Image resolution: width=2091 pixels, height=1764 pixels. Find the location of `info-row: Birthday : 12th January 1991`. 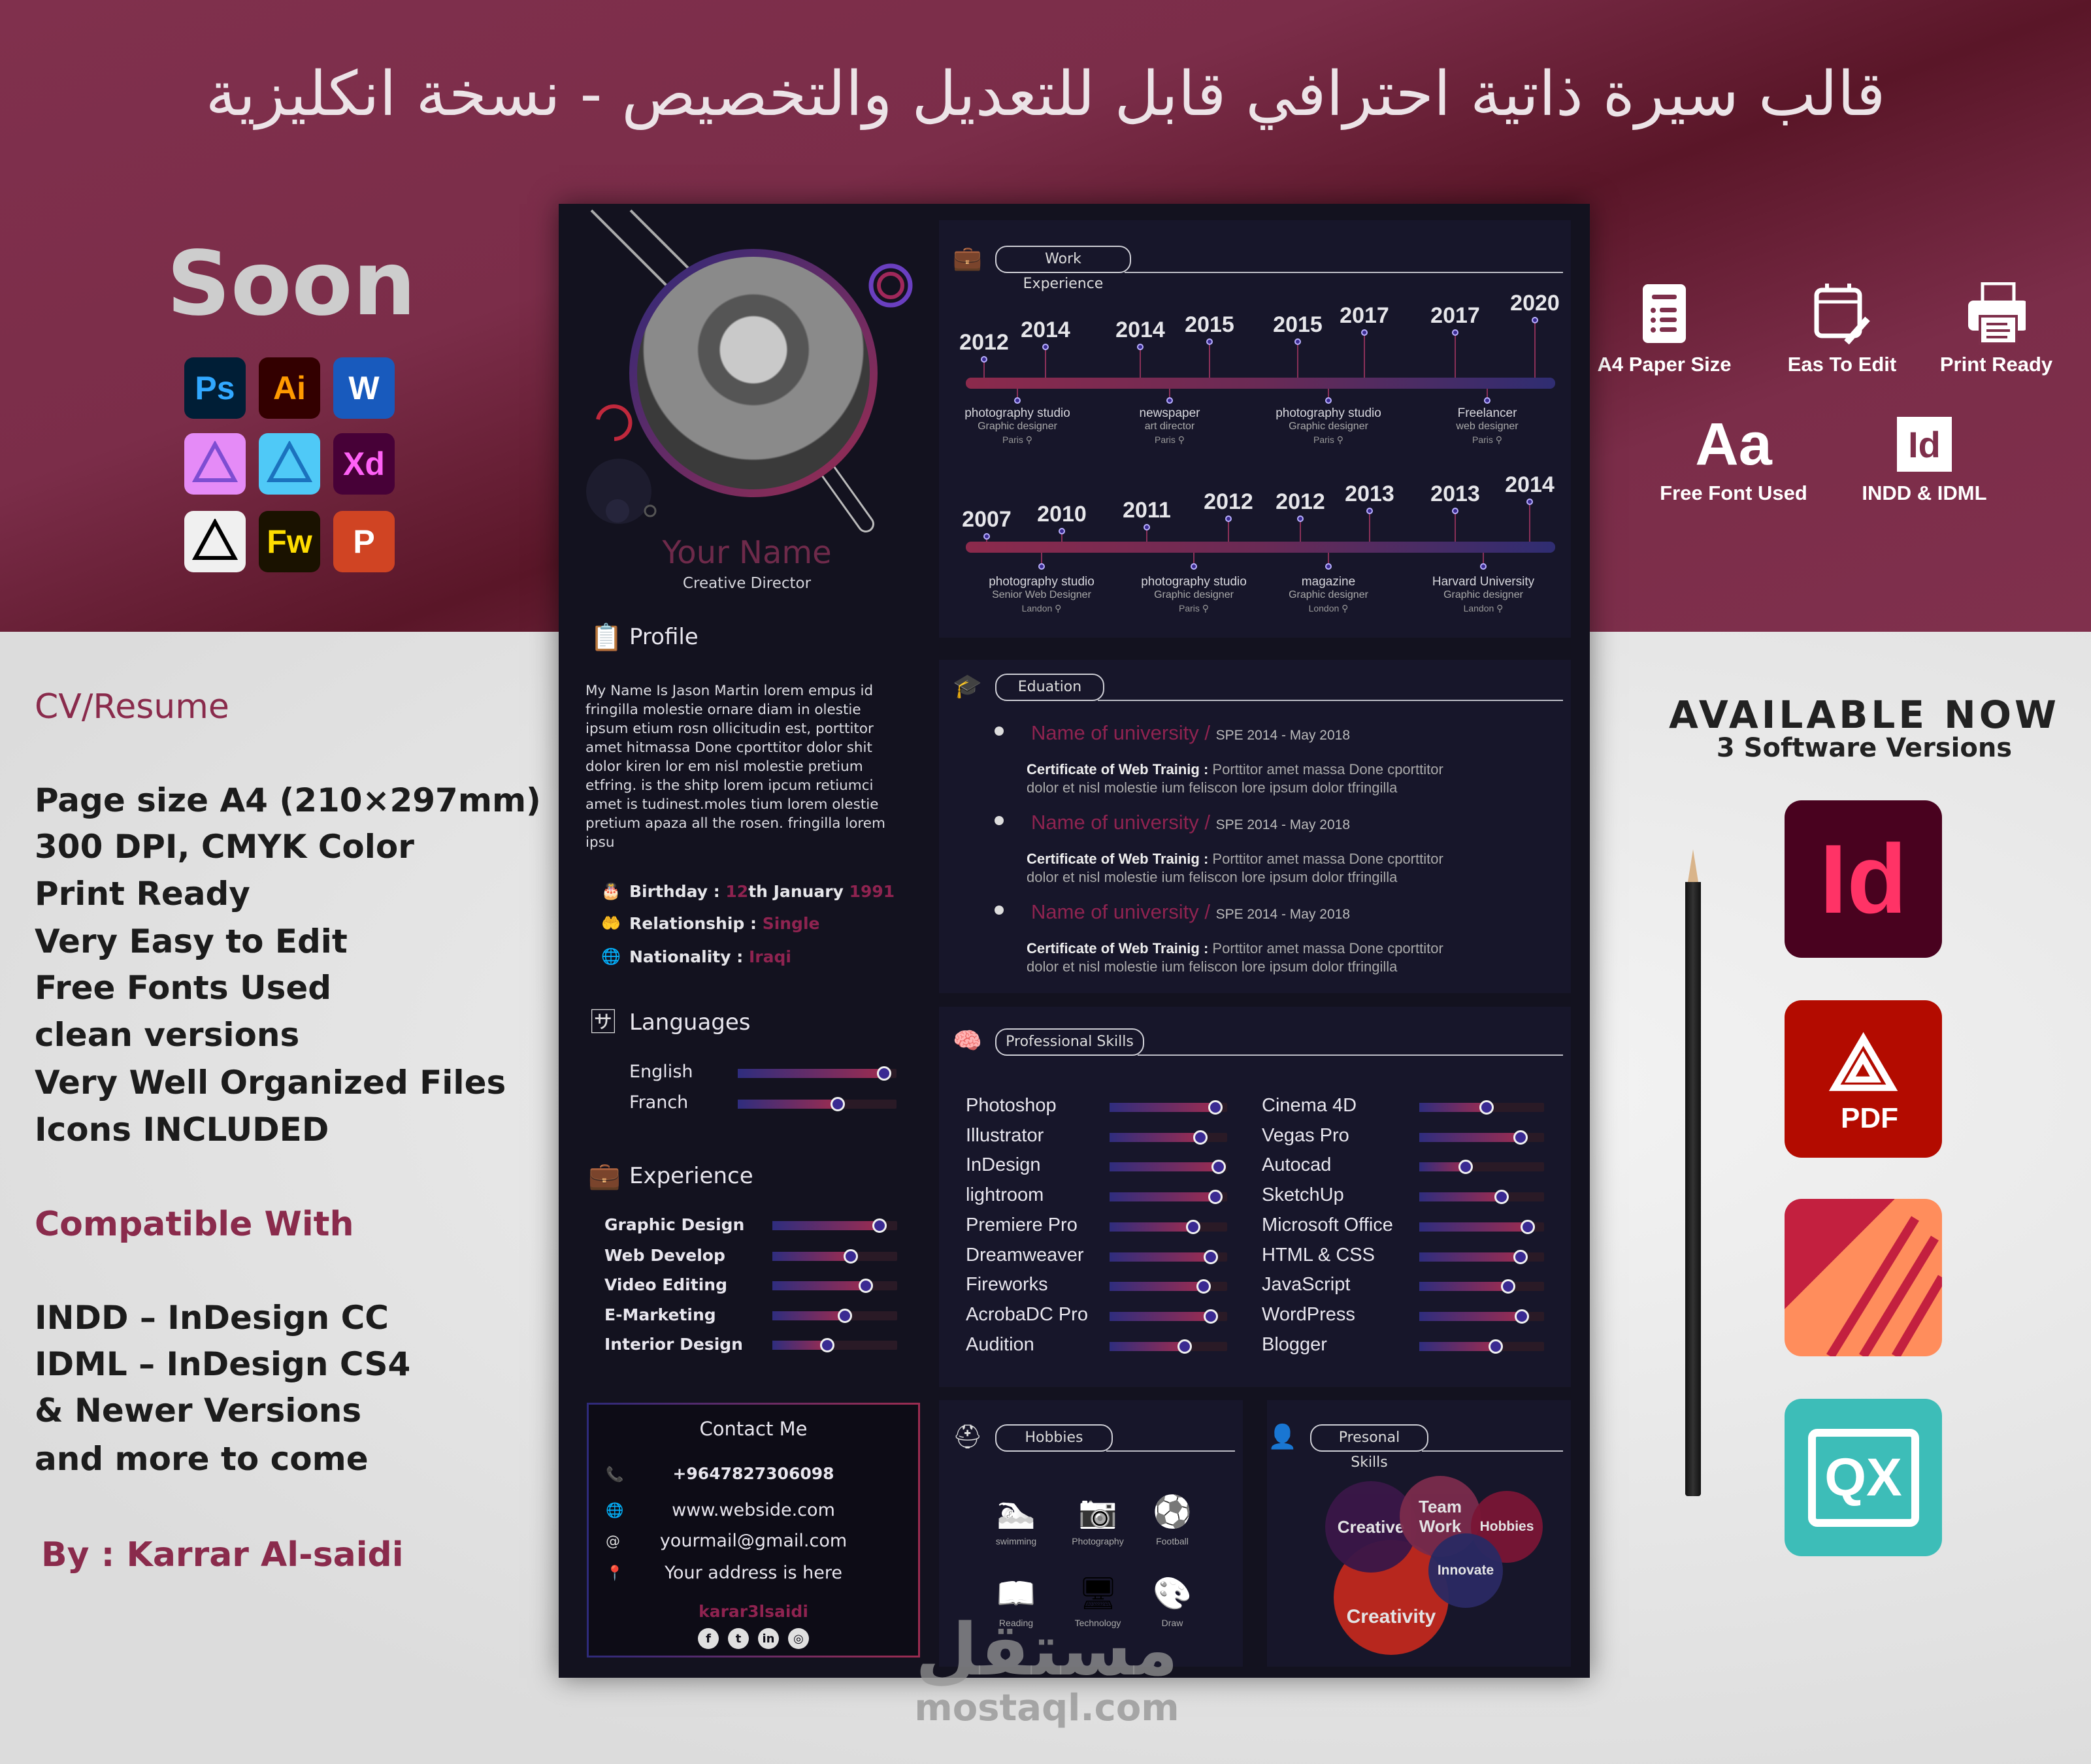

info-row: Birthday : 12th January 1991 is located at coordinates (762, 891).